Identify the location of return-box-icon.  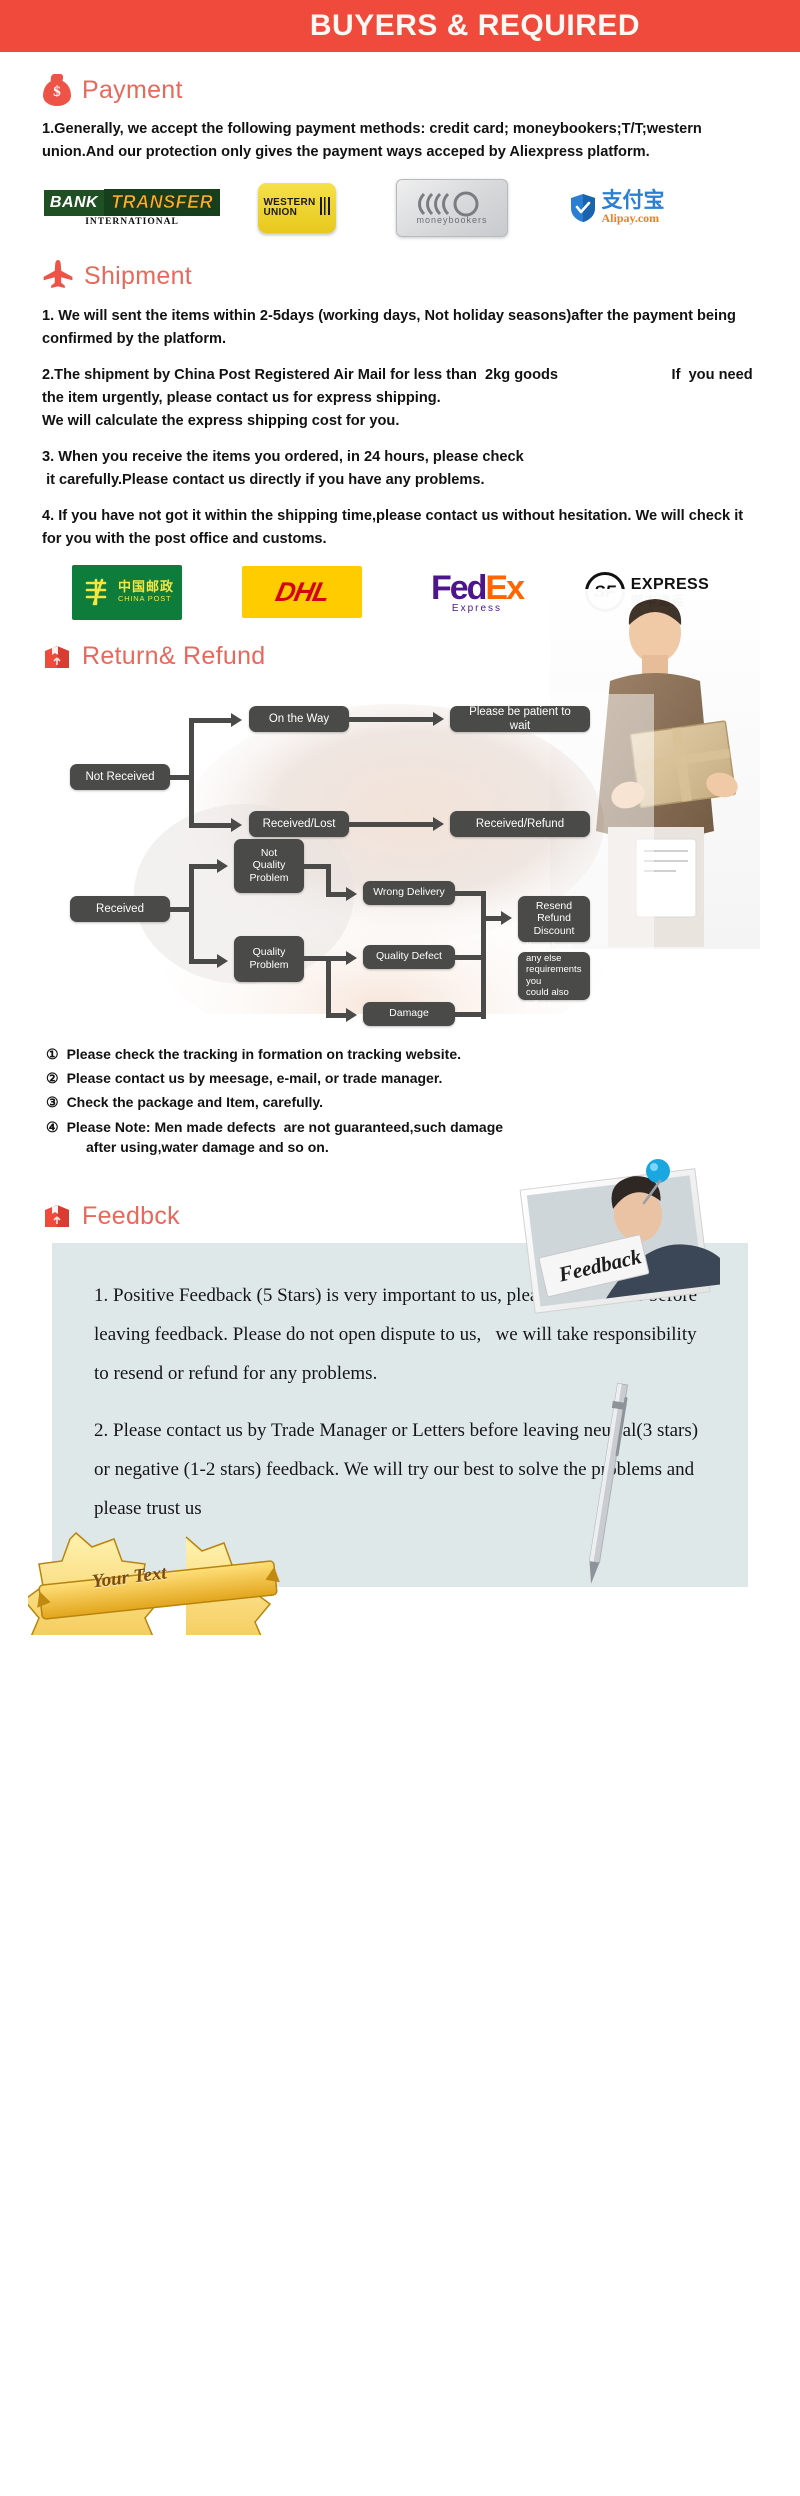
(57, 657).